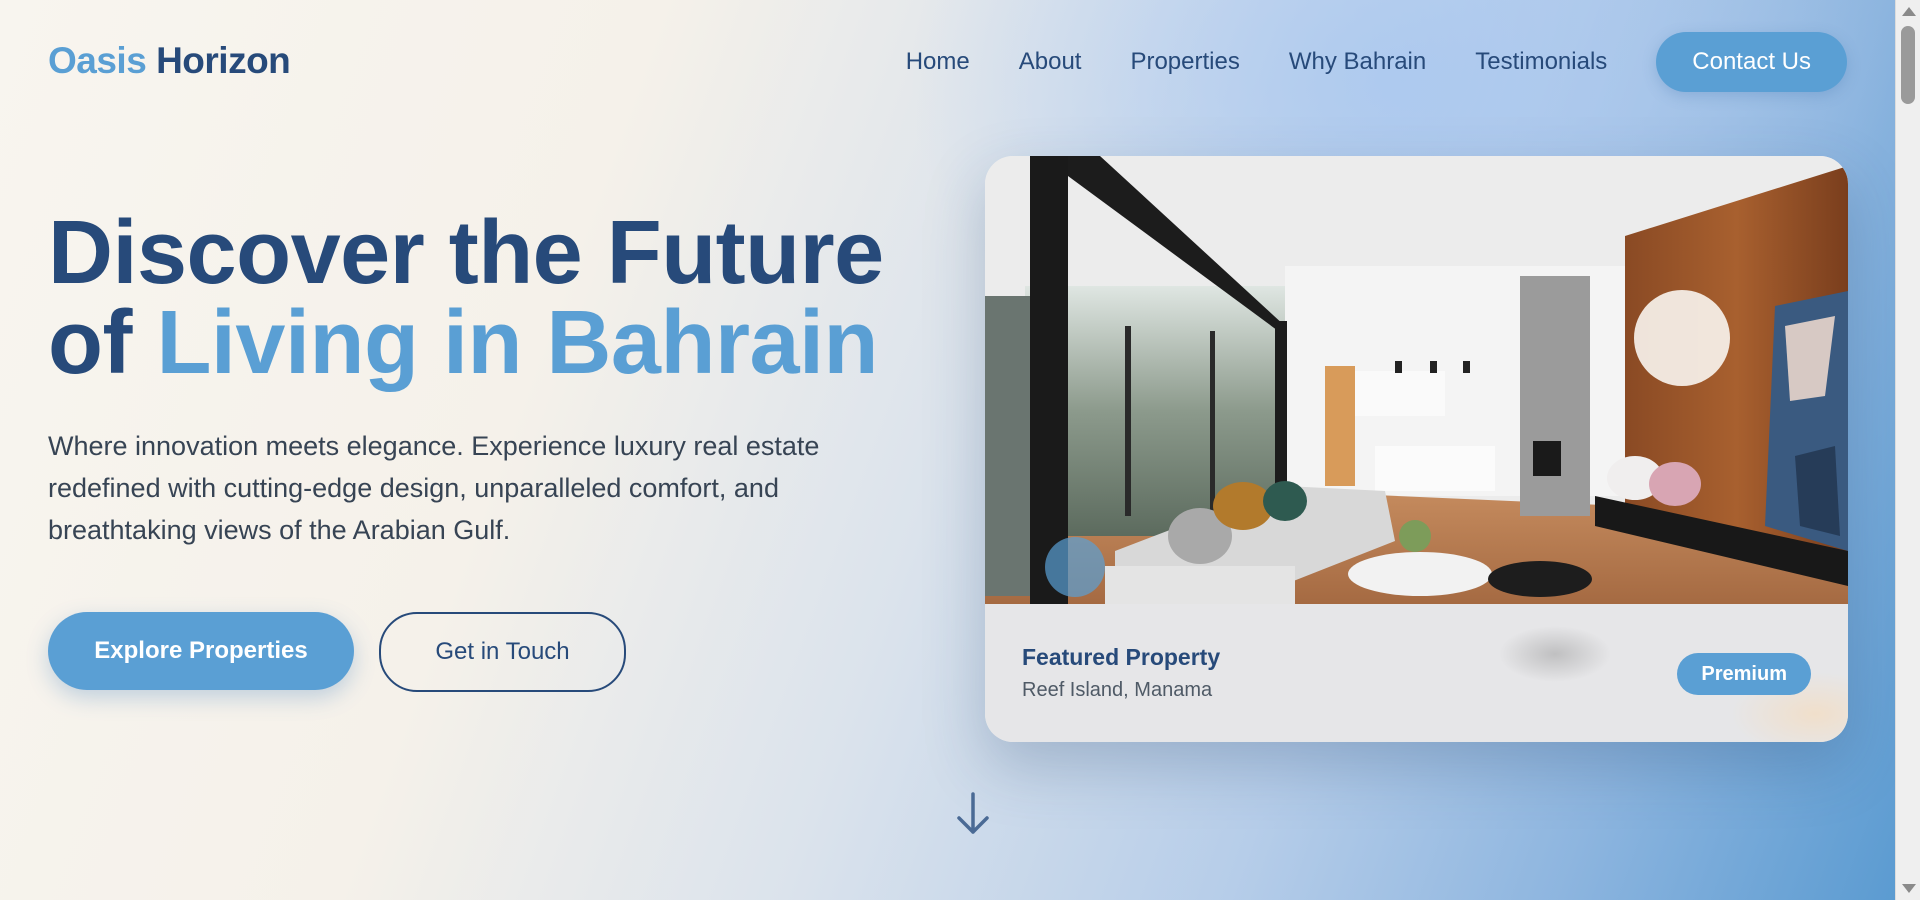 The height and width of the screenshot is (900, 1920). Describe the element at coordinates (1744, 674) in the screenshot. I see `premium-badge: Premium` at that location.